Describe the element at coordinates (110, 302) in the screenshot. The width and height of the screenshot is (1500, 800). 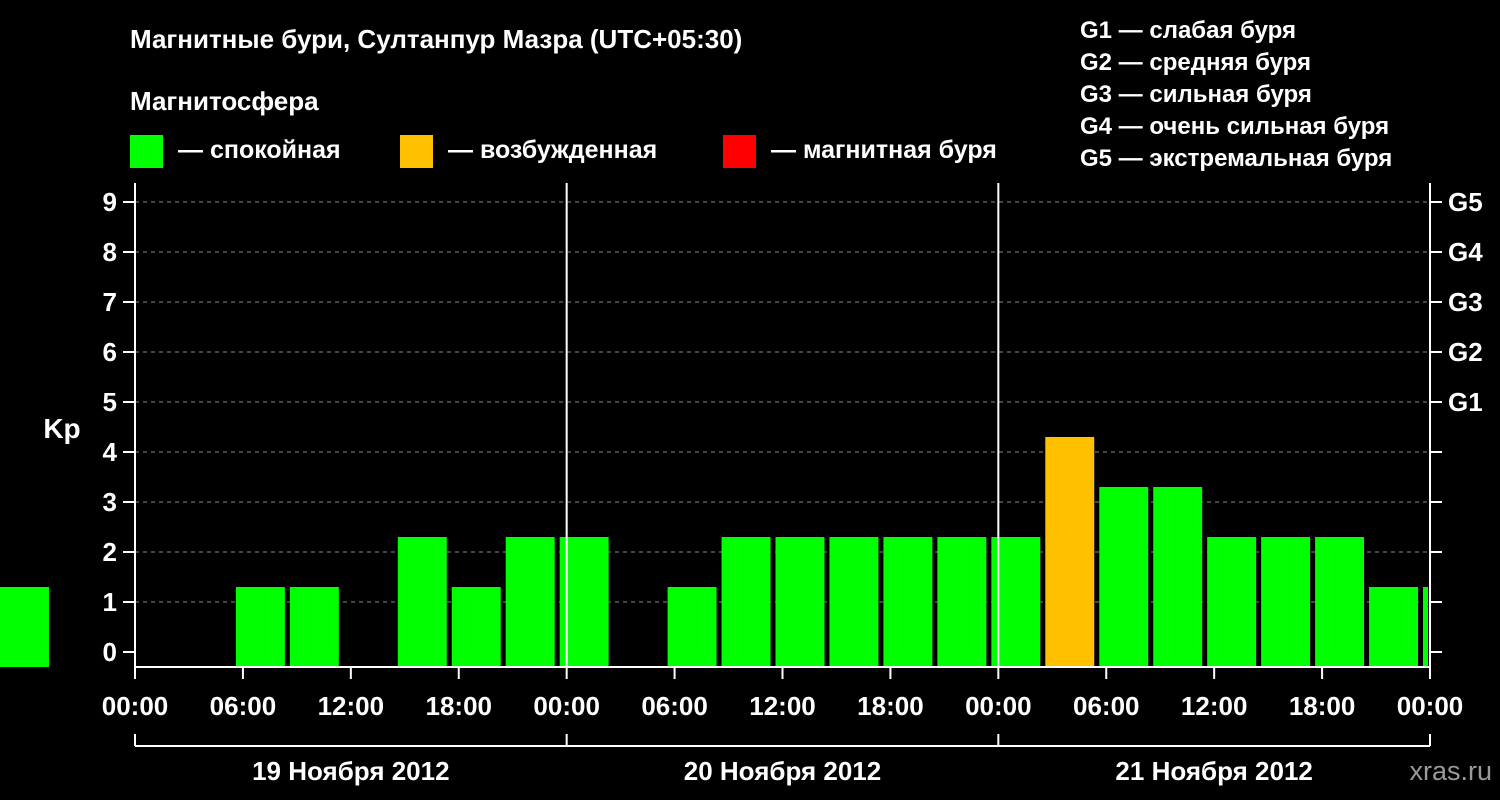
I see `y-tick-label: 7` at that location.